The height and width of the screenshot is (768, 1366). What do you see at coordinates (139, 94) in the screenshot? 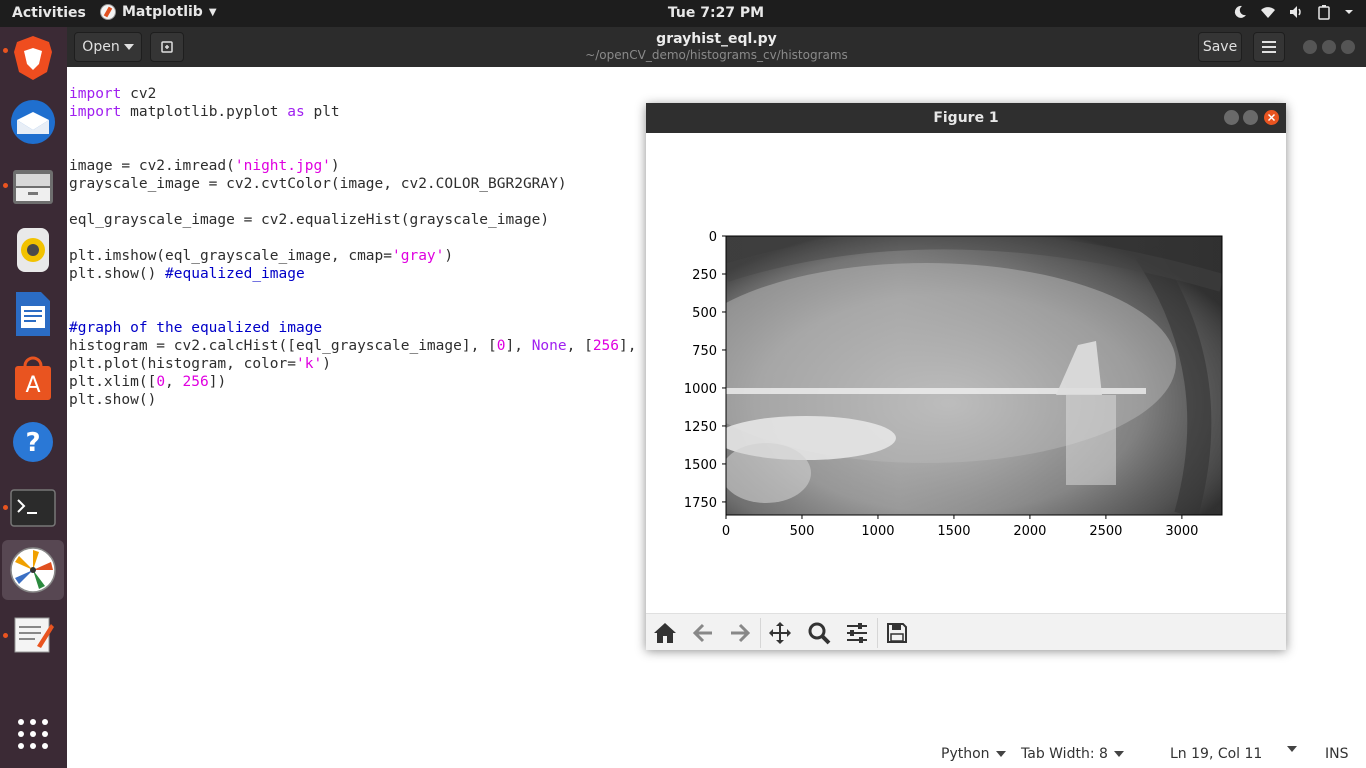
I see `code-token: cv2` at bounding box center [139, 94].